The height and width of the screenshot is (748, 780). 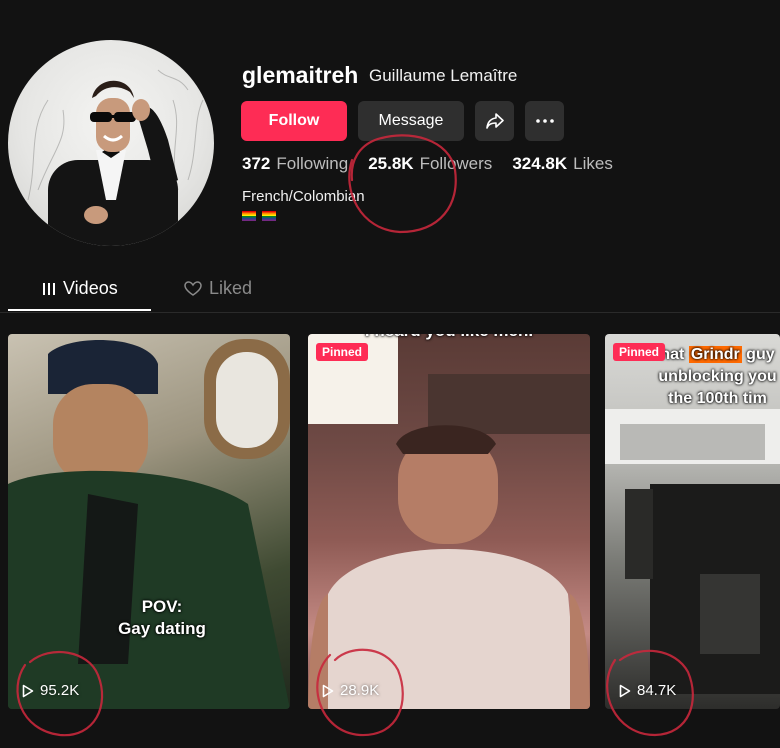 What do you see at coordinates (115, 157) in the screenshot?
I see `avatar-photo` at bounding box center [115, 157].